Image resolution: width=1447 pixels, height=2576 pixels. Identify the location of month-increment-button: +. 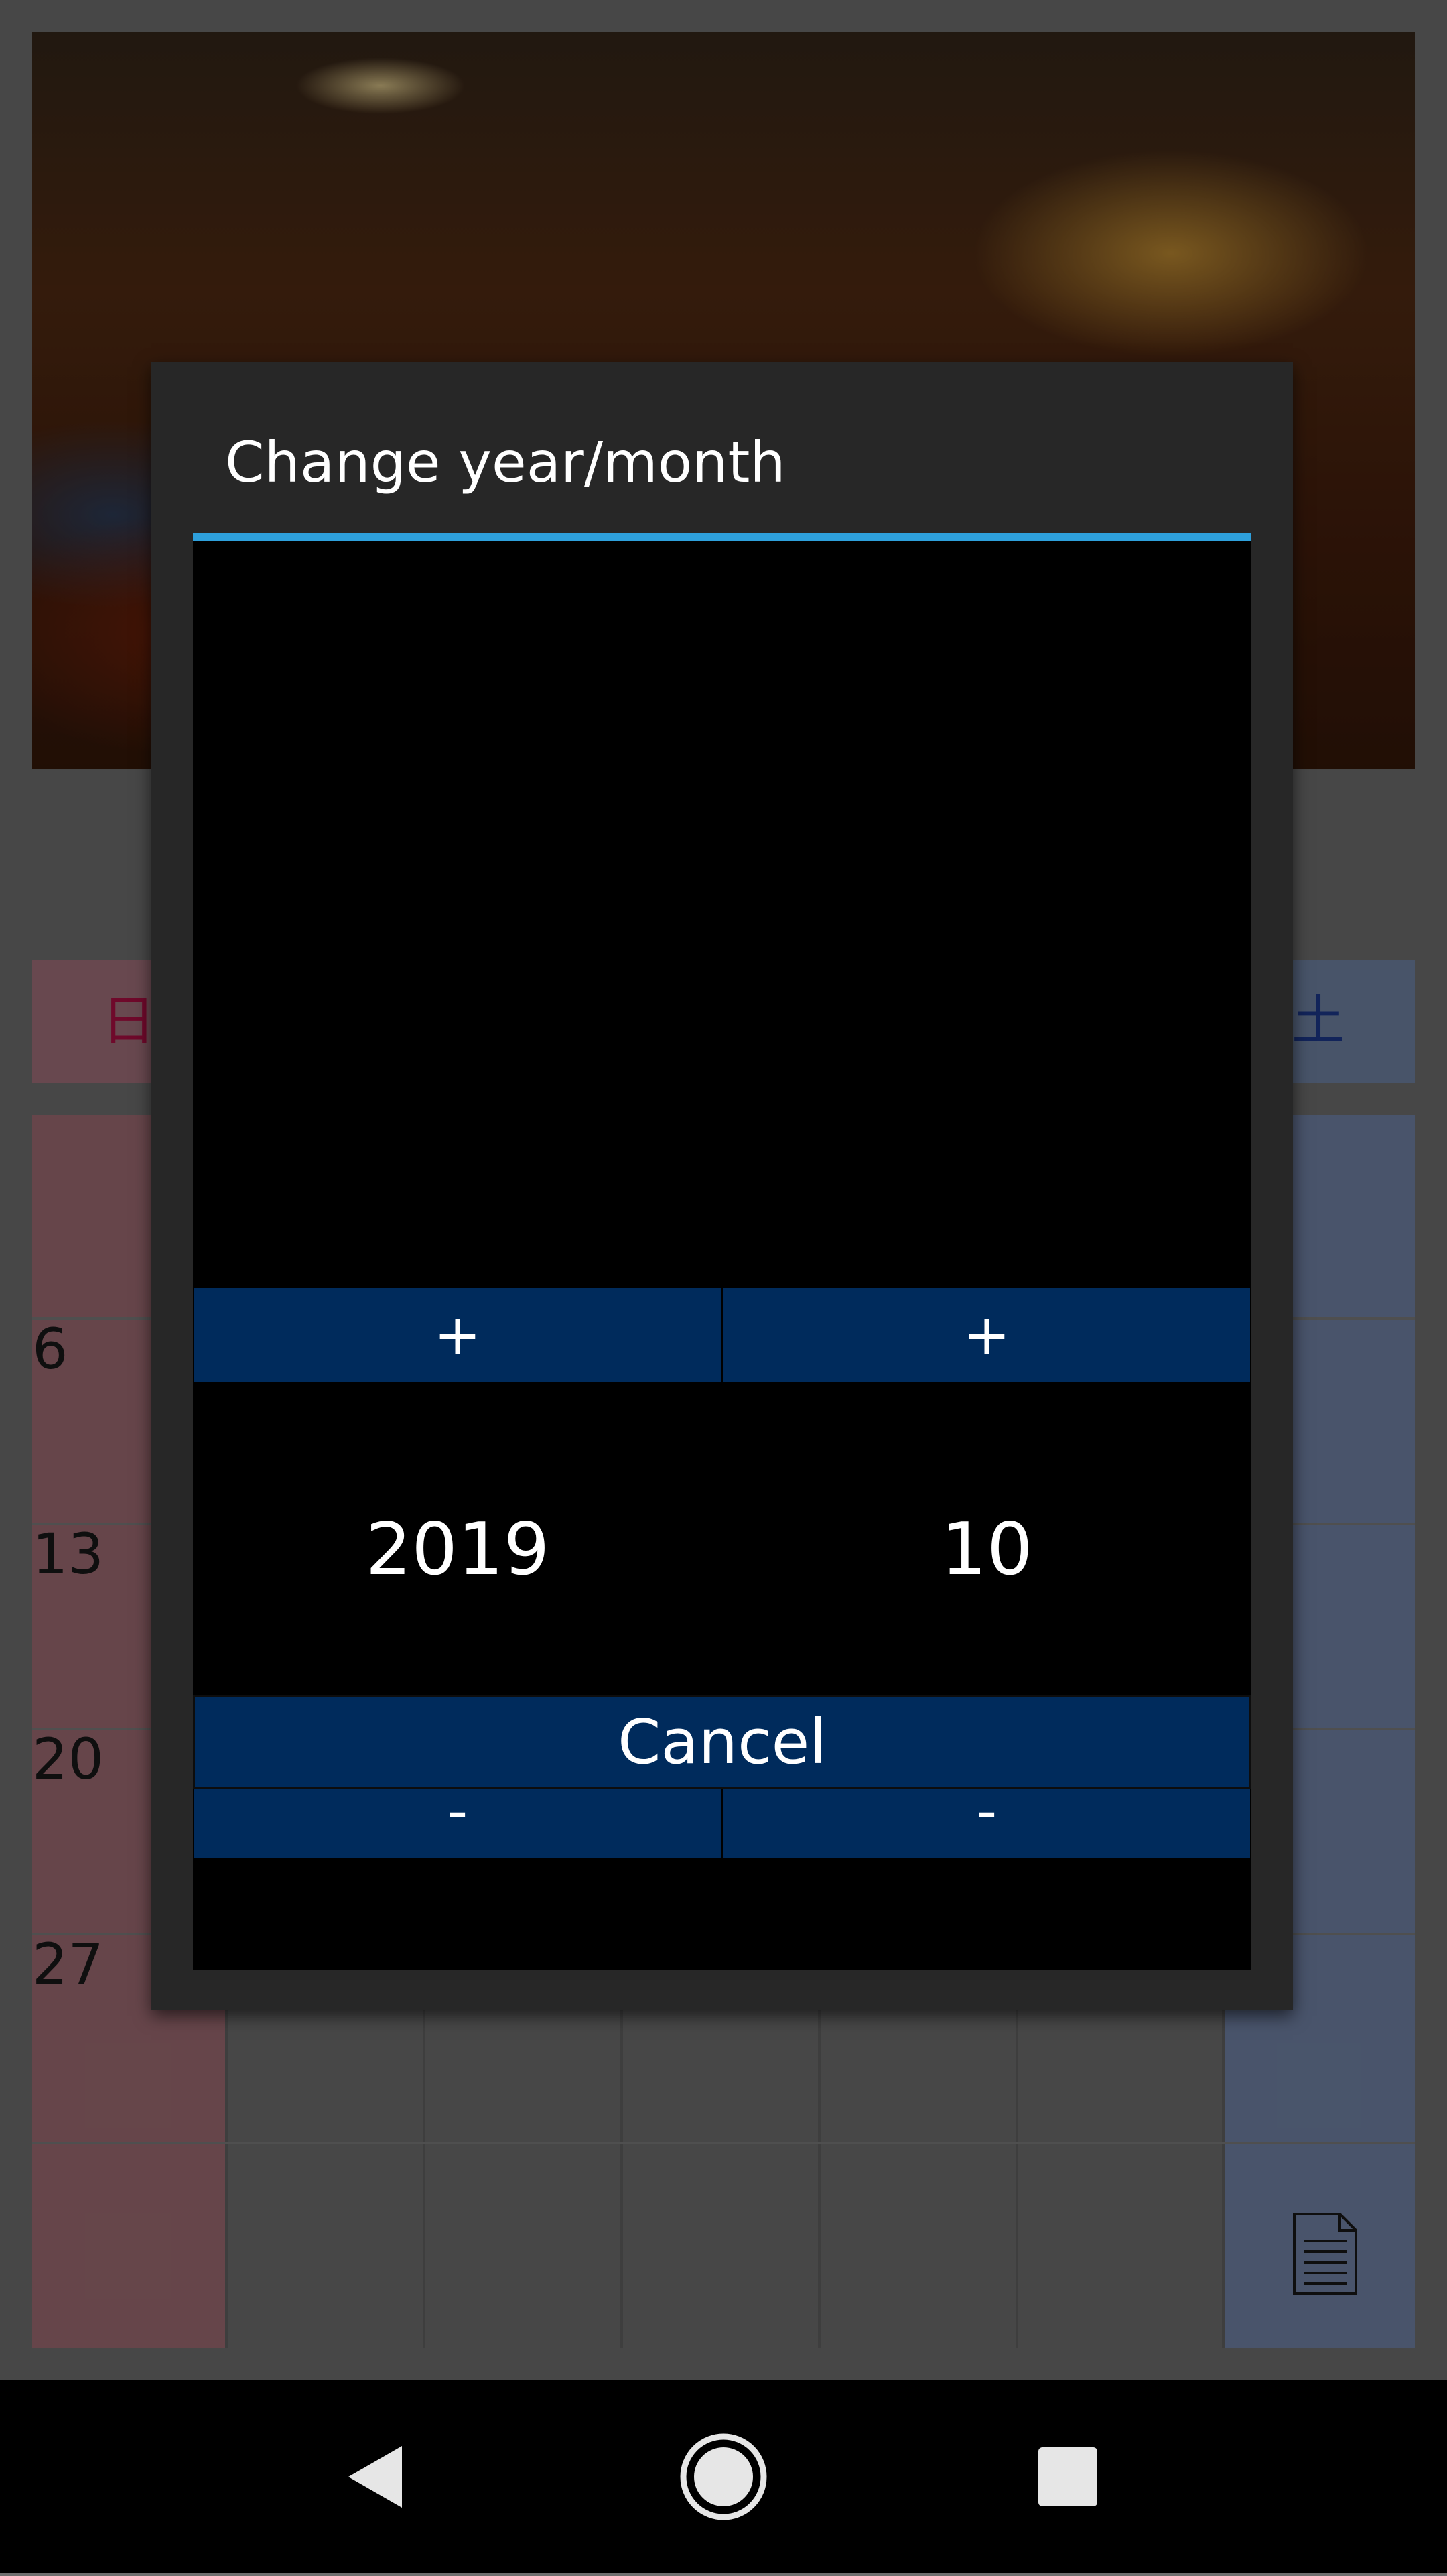
(987, 1335).